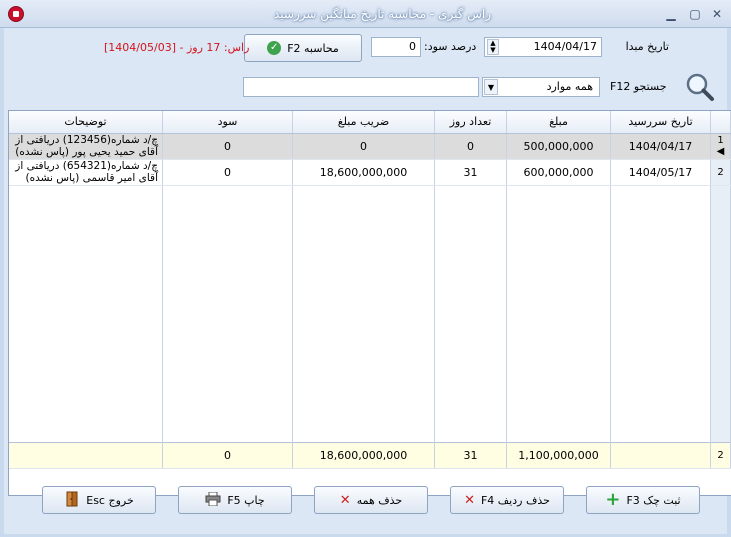  What do you see at coordinates (470, 122) in the screenshot?
I see `header-days: تعداد روز` at bounding box center [470, 122].